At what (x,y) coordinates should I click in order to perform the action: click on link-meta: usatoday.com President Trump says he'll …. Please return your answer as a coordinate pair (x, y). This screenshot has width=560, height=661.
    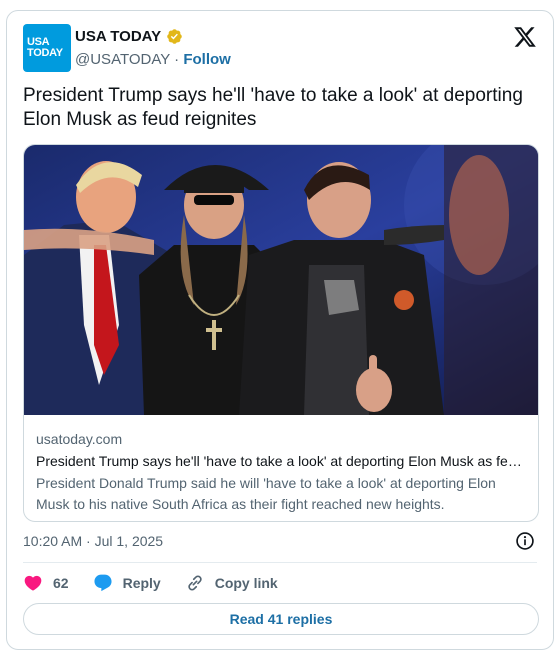
    Looking at the image, I should click on (282, 472).